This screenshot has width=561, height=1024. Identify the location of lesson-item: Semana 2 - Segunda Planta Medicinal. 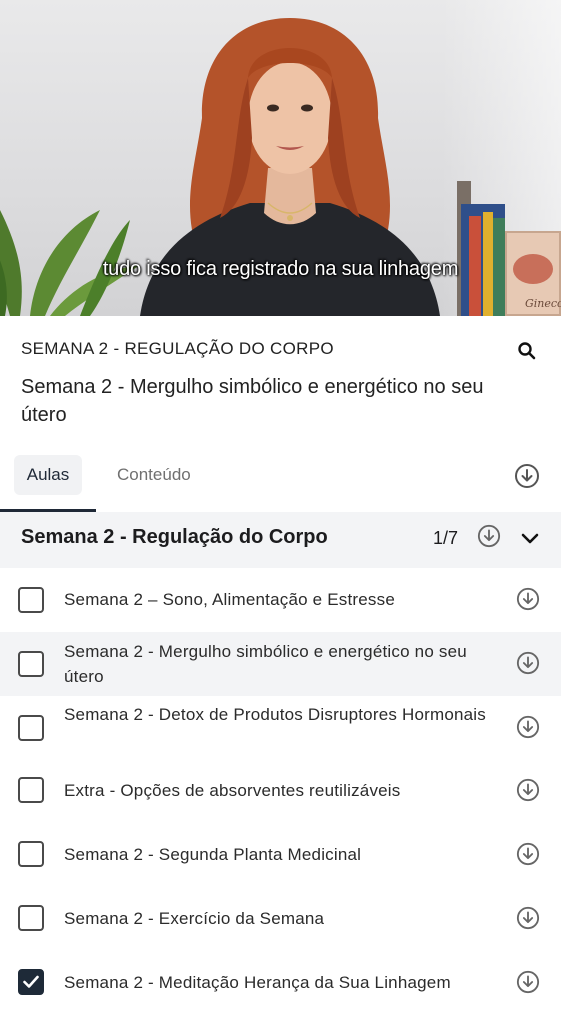
(280, 856).